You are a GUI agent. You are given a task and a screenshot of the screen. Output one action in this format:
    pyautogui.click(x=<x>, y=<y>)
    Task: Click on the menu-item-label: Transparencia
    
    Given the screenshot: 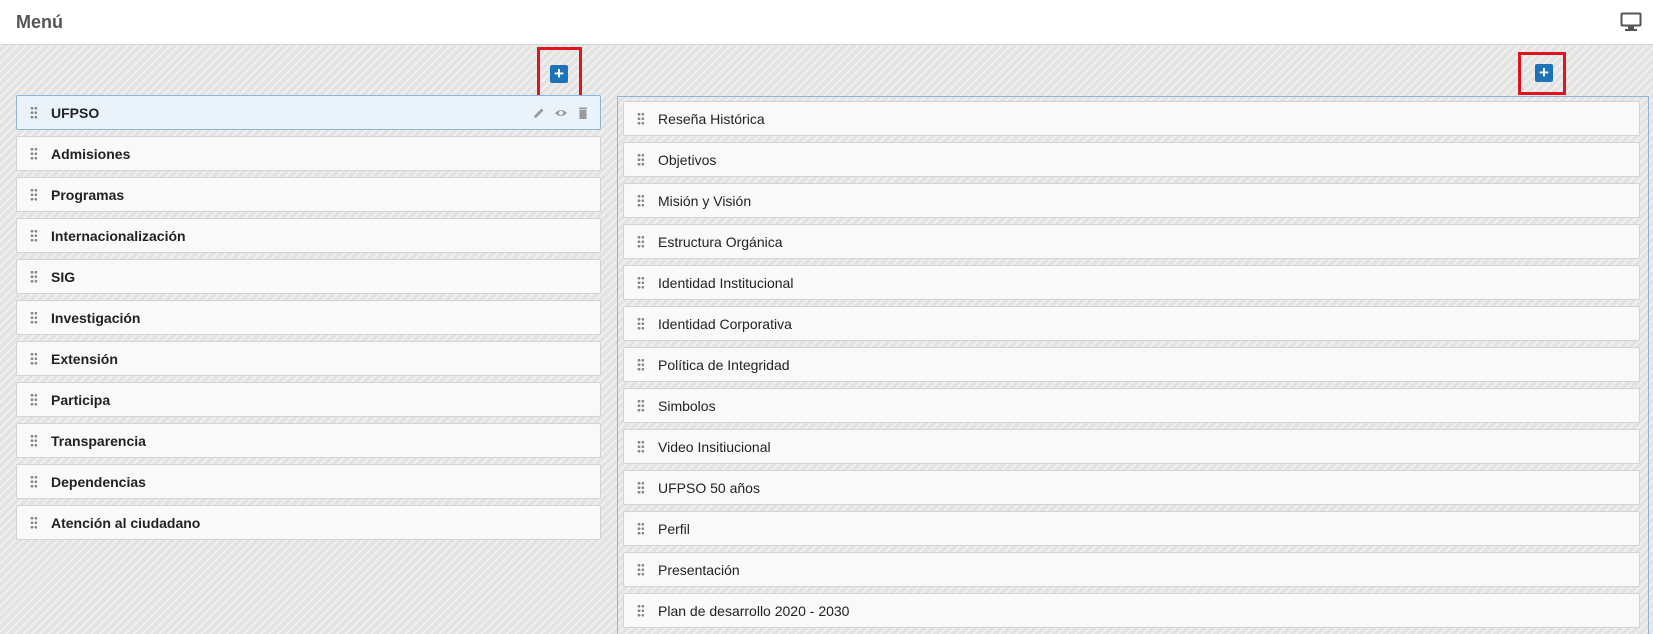 What is the action you would take?
    pyautogui.click(x=98, y=440)
    